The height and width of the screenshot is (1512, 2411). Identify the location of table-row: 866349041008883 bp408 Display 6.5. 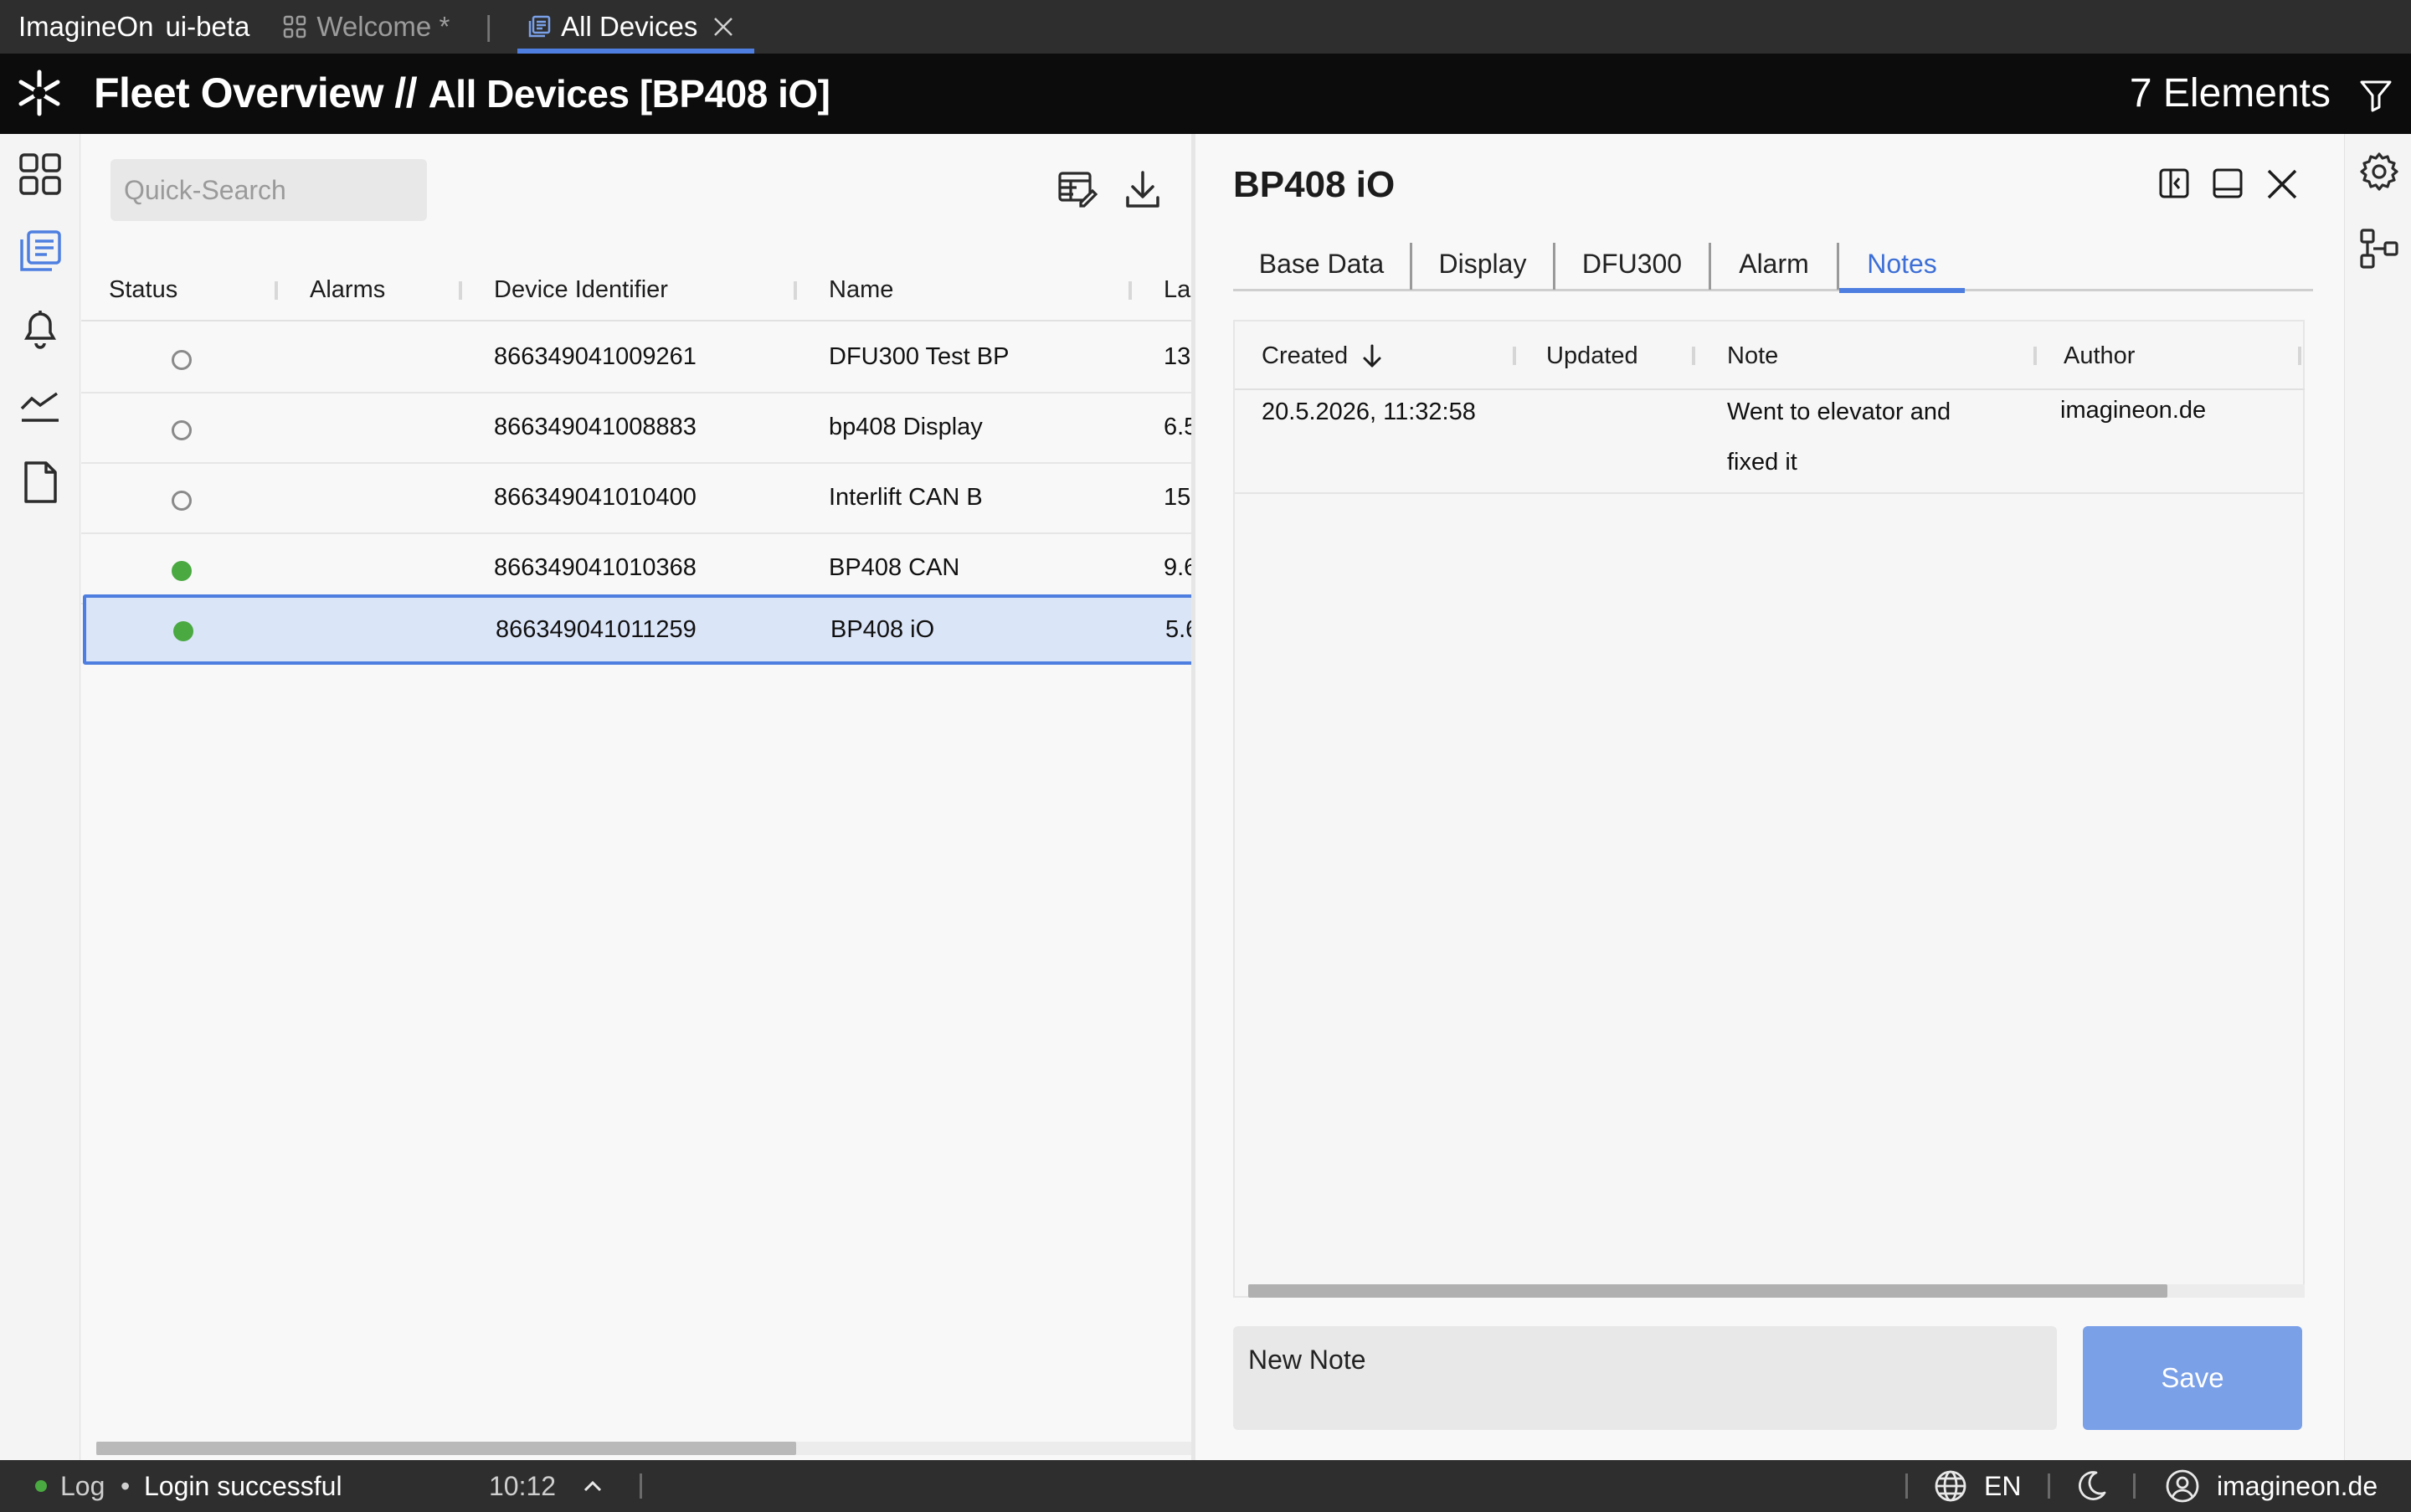
(636, 429).